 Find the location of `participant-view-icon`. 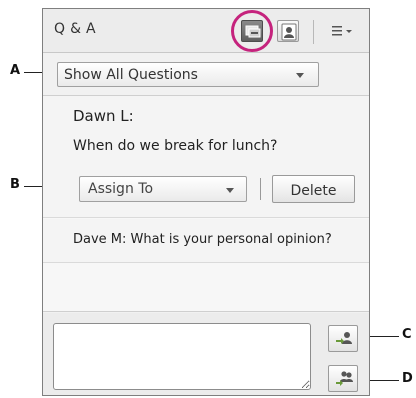

participant-view-icon is located at coordinates (289, 32).